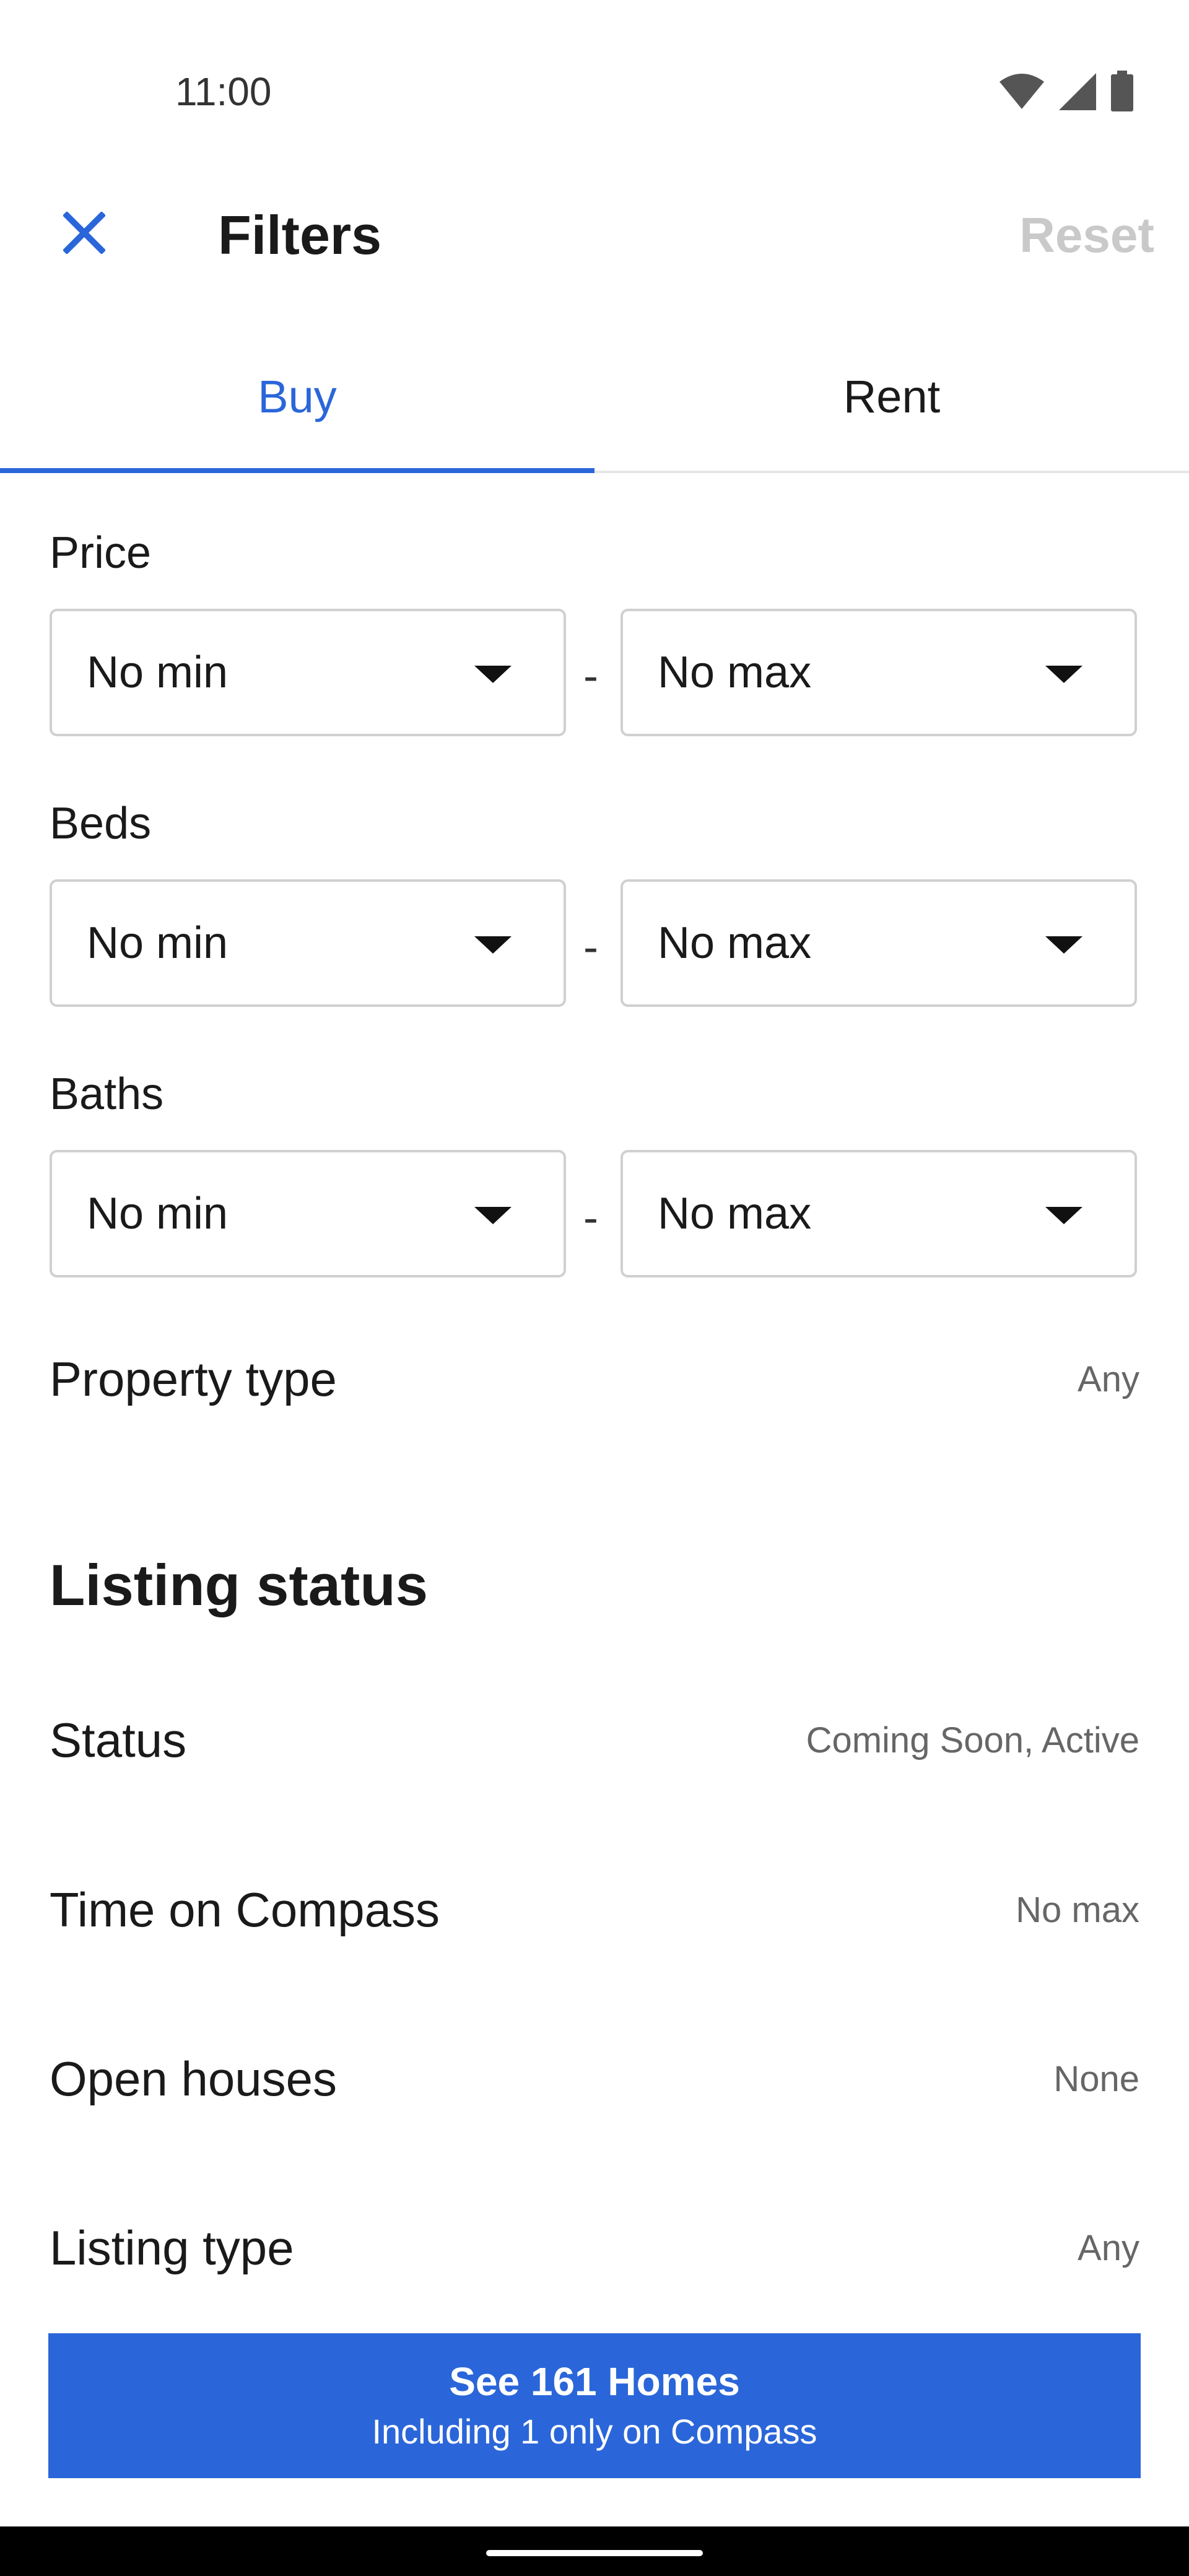 This screenshot has height=2576, width=1189. What do you see at coordinates (224, 91) in the screenshot?
I see `status-time: 11:00` at bounding box center [224, 91].